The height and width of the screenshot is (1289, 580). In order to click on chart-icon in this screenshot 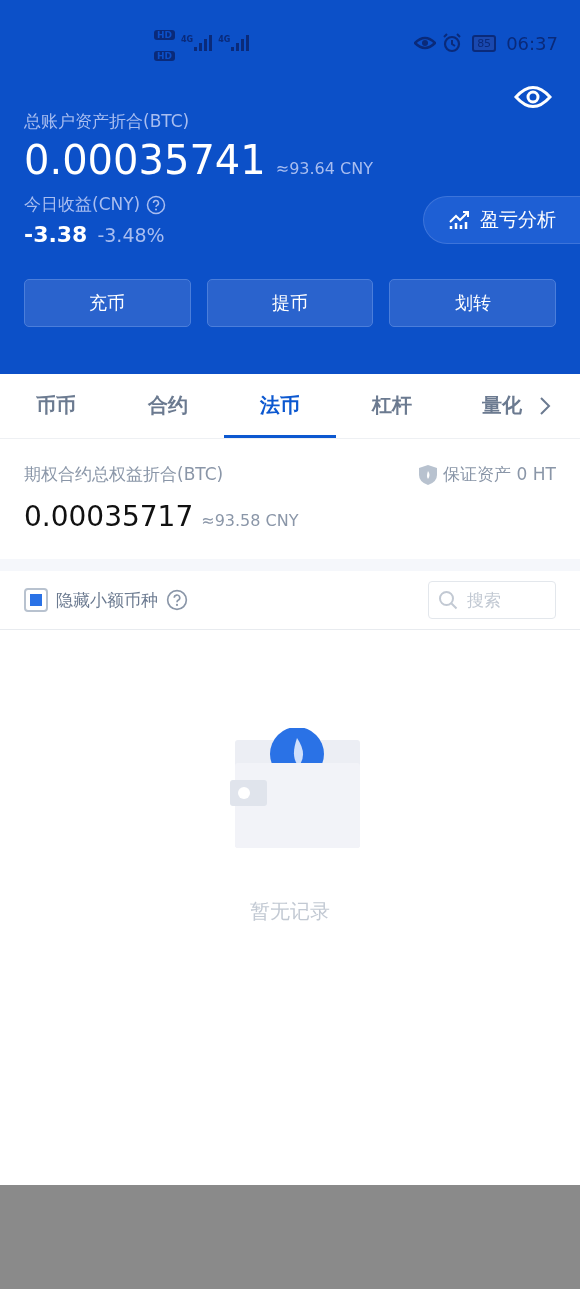, I will do `click(459, 220)`.